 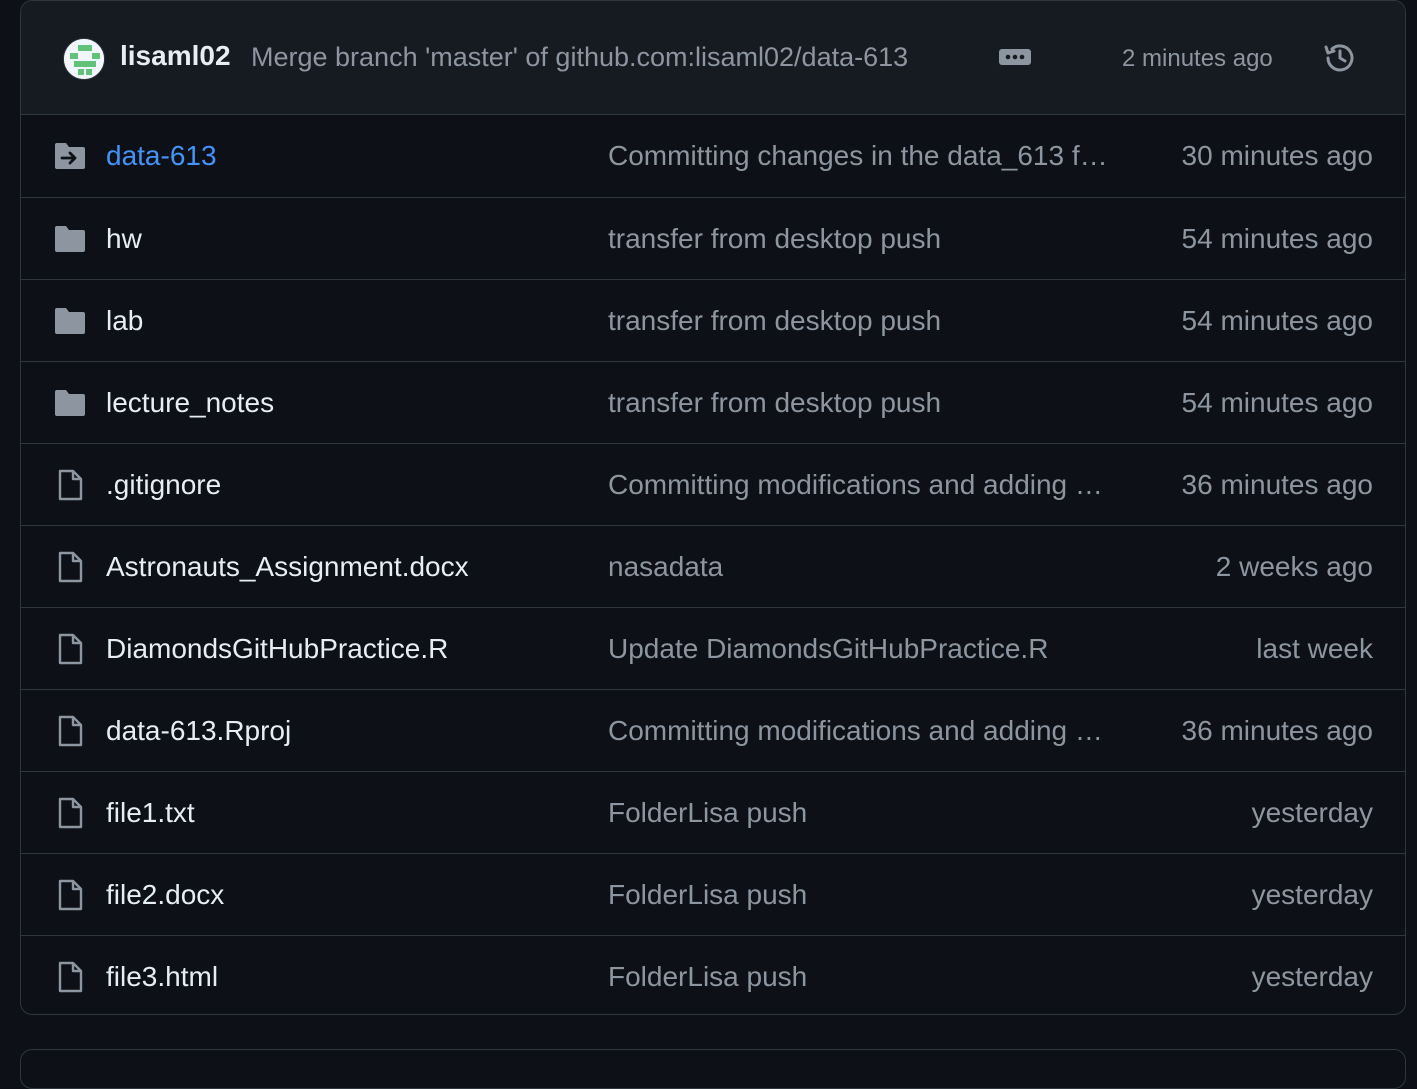 I want to click on submodule-folder-icon, so click(x=70, y=156).